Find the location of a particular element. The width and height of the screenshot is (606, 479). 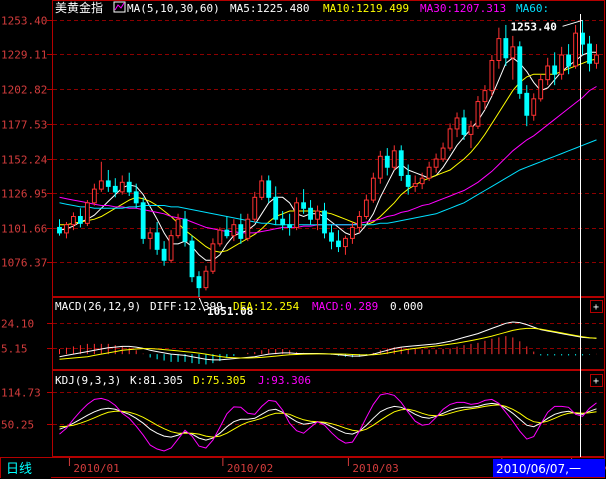

price-tick-label: 1229.11 is located at coordinates (24, 55).